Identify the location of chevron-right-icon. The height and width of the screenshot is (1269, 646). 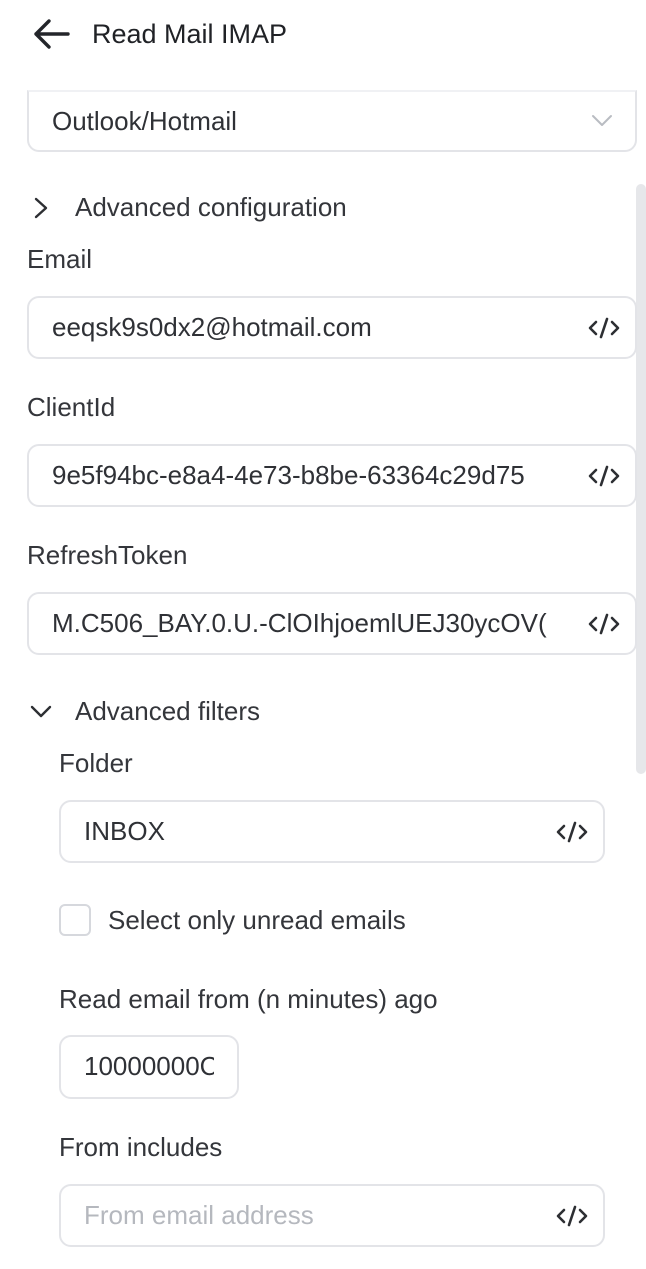
(41, 208).